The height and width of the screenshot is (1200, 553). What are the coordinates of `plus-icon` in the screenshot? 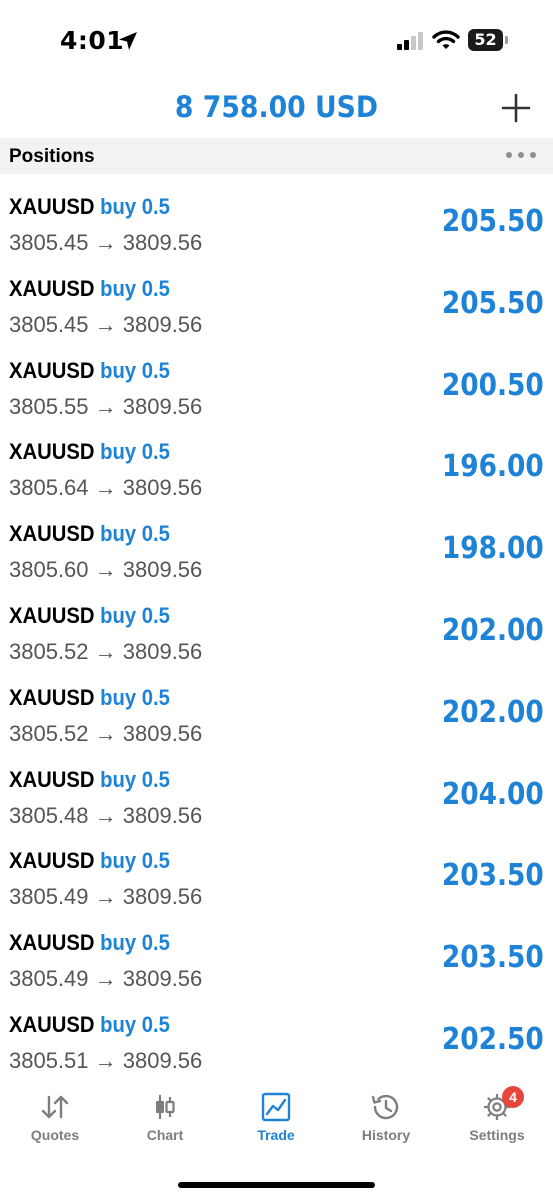 It's located at (516, 108).